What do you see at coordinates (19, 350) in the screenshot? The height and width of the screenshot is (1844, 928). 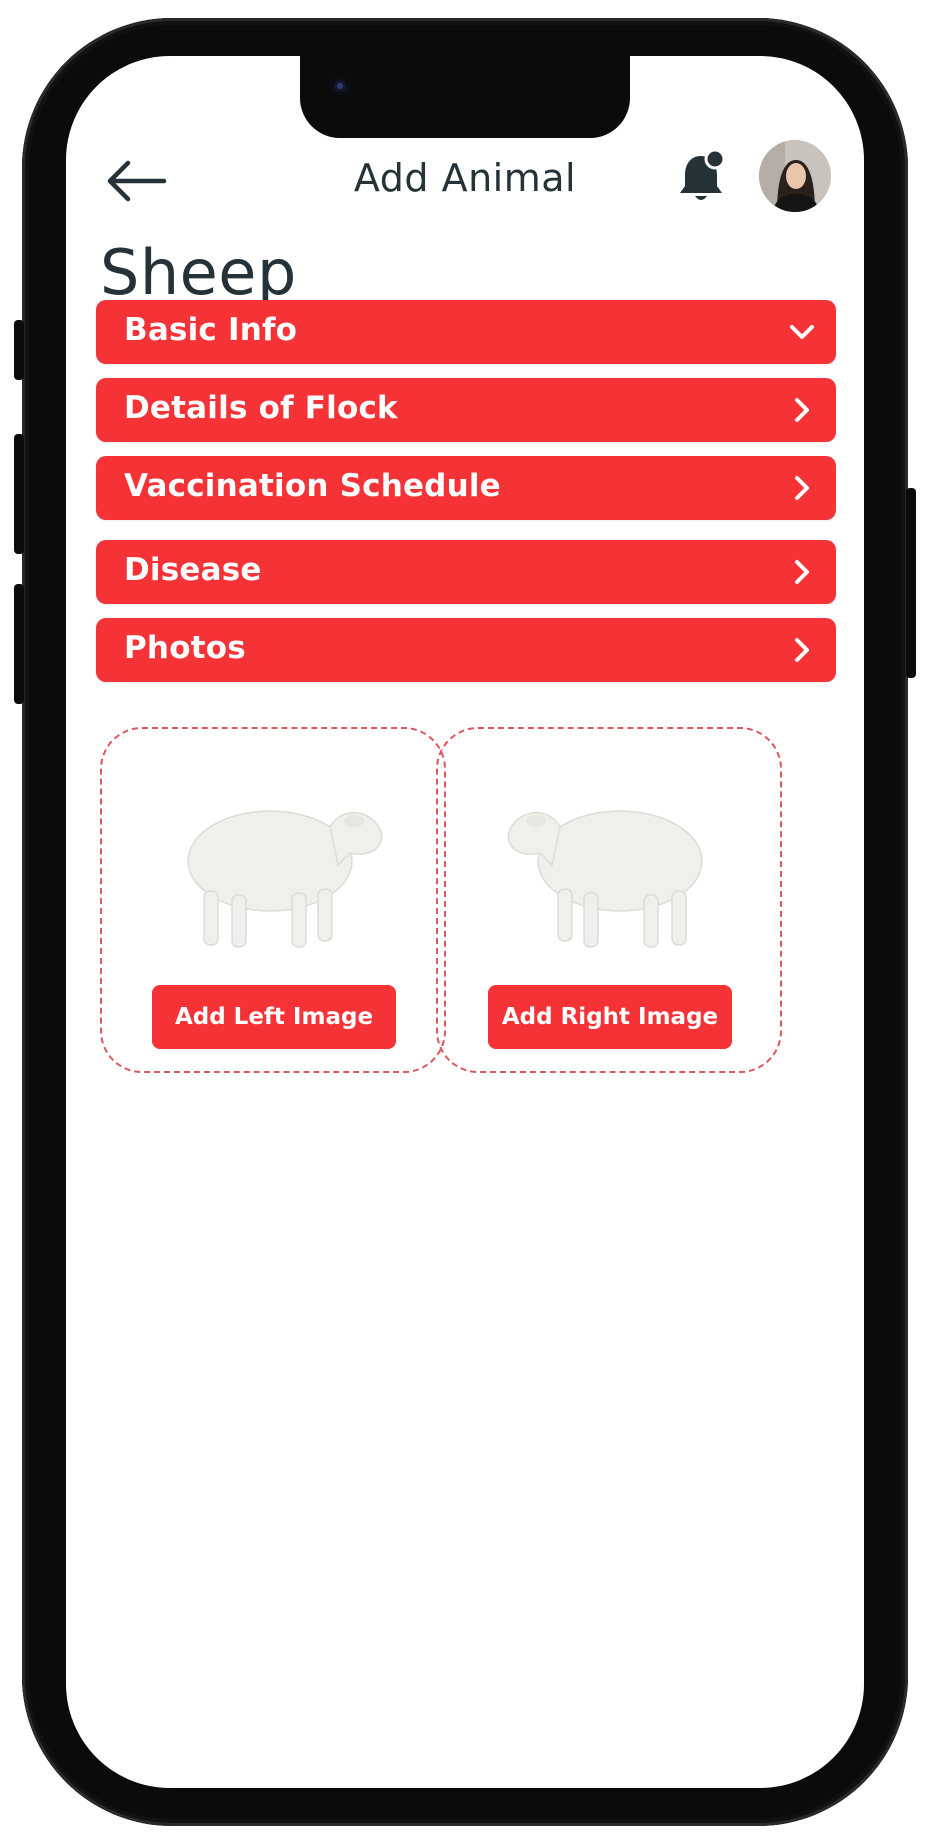 I see `side-button-silent` at bounding box center [19, 350].